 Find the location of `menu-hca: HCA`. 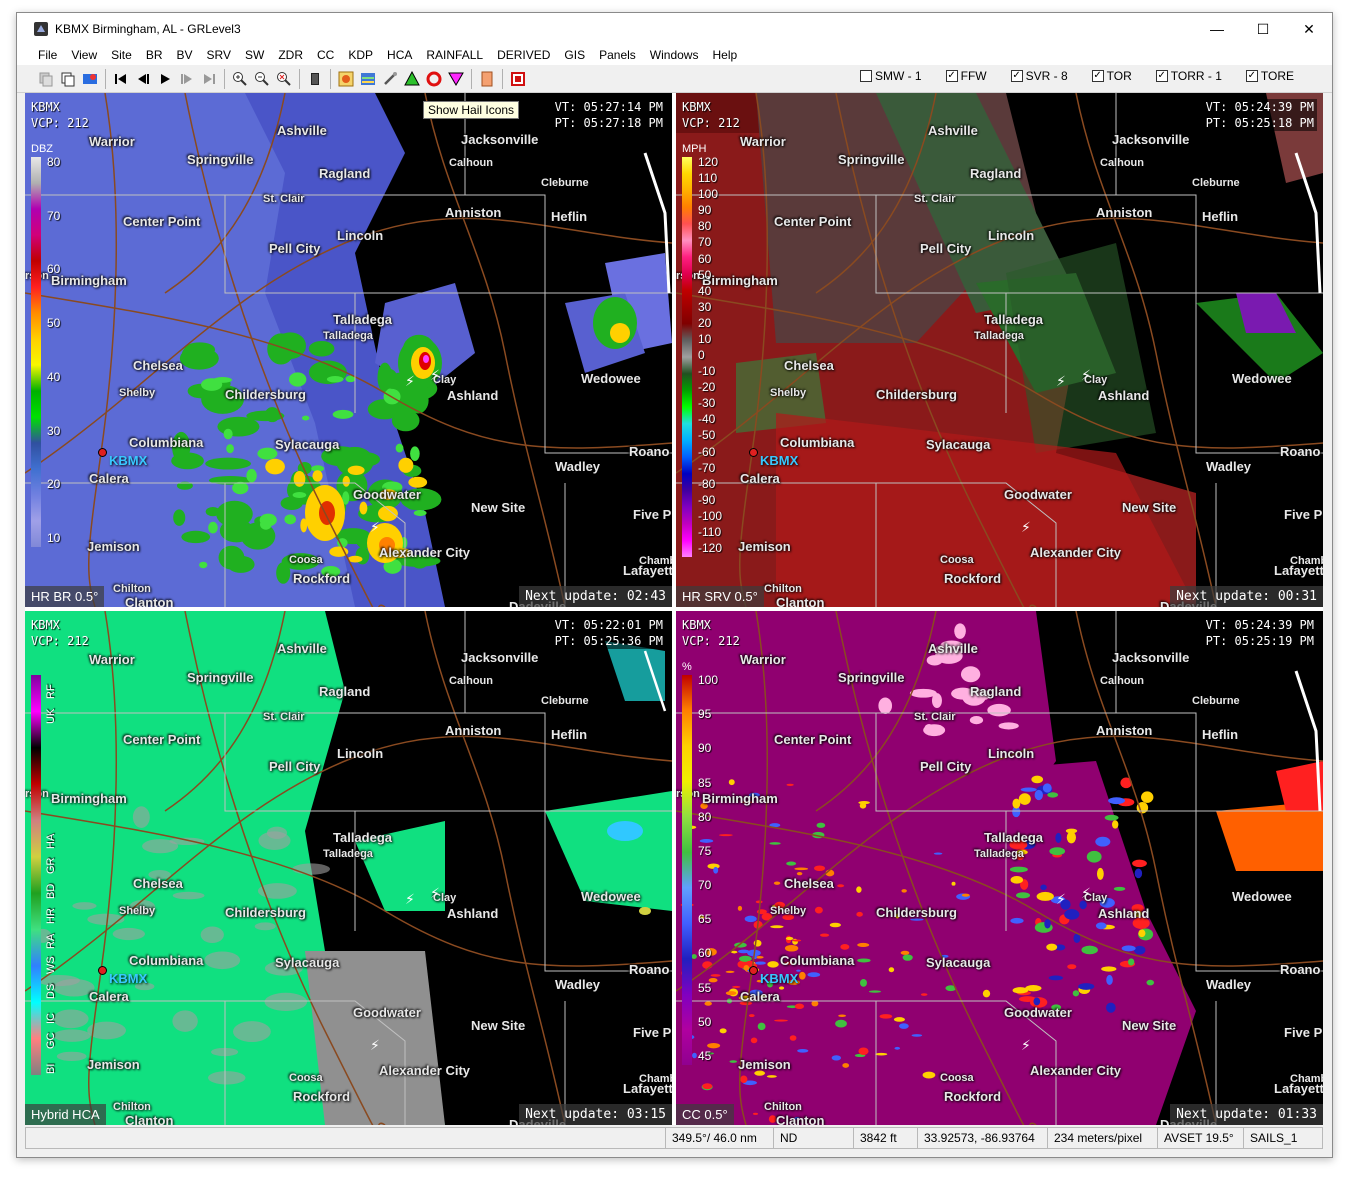

menu-hca: HCA is located at coordinates (399, 55).